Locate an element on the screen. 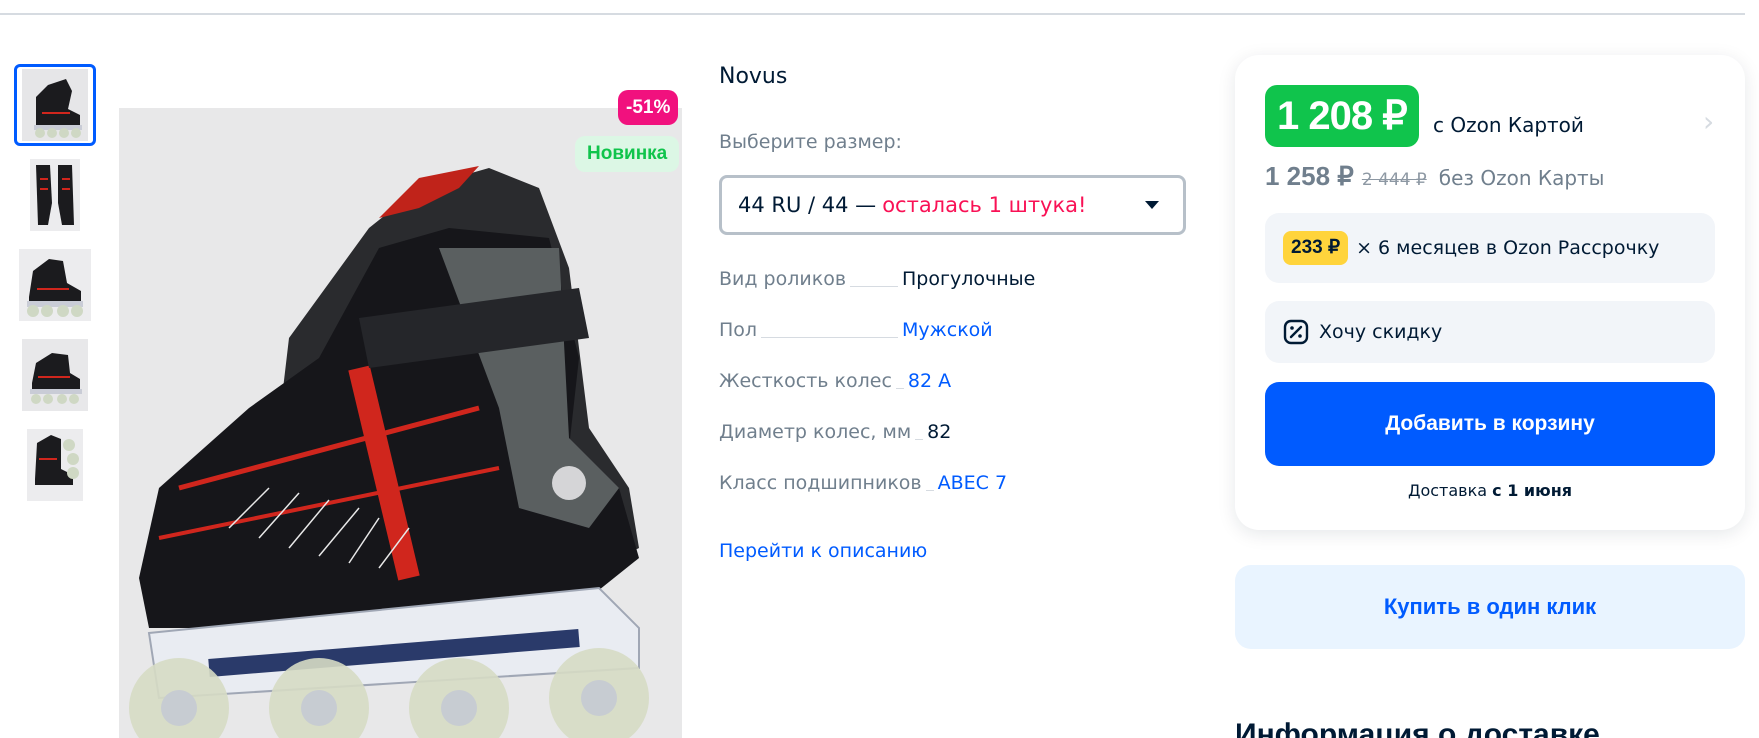  discount-tag-icon is located at coordinates (1296, 332).